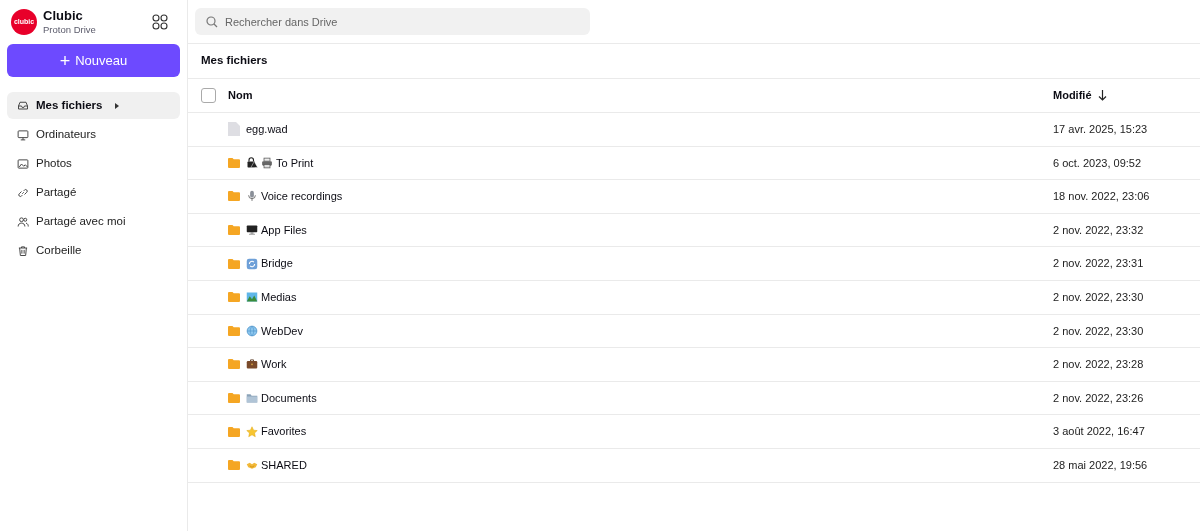 Image resolution: width=1200 pixels, height=531 pixels. Describe the element at coordinates (234, 61) in the screenshot. I see `breadcrumb: Mes fichiers` at that location.